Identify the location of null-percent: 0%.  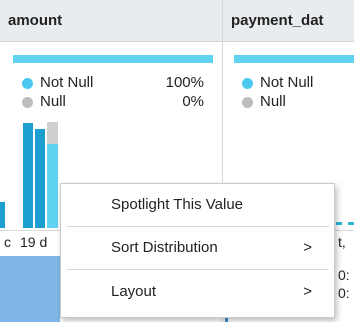
(193, 101).